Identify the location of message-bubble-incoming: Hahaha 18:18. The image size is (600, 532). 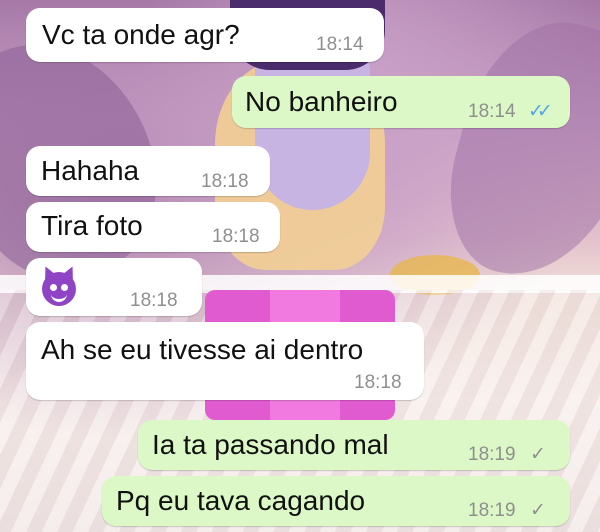
(148, 171).